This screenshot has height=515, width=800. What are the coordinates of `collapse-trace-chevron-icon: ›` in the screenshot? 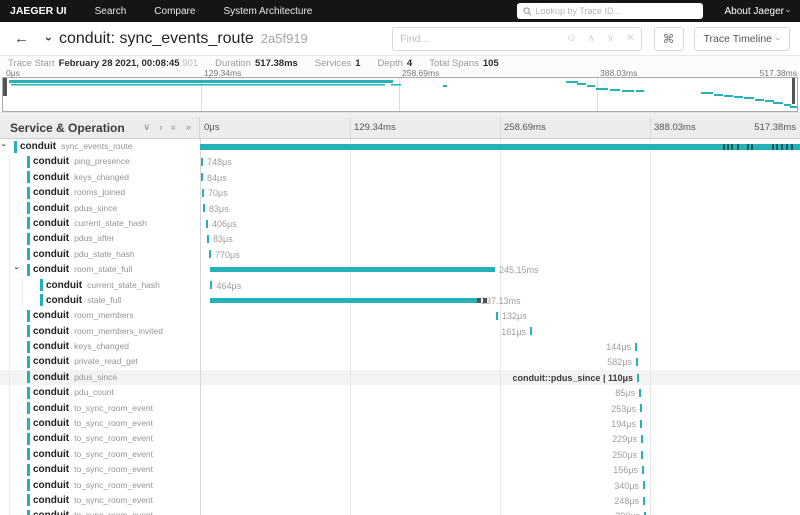 It's located at (49, 39).